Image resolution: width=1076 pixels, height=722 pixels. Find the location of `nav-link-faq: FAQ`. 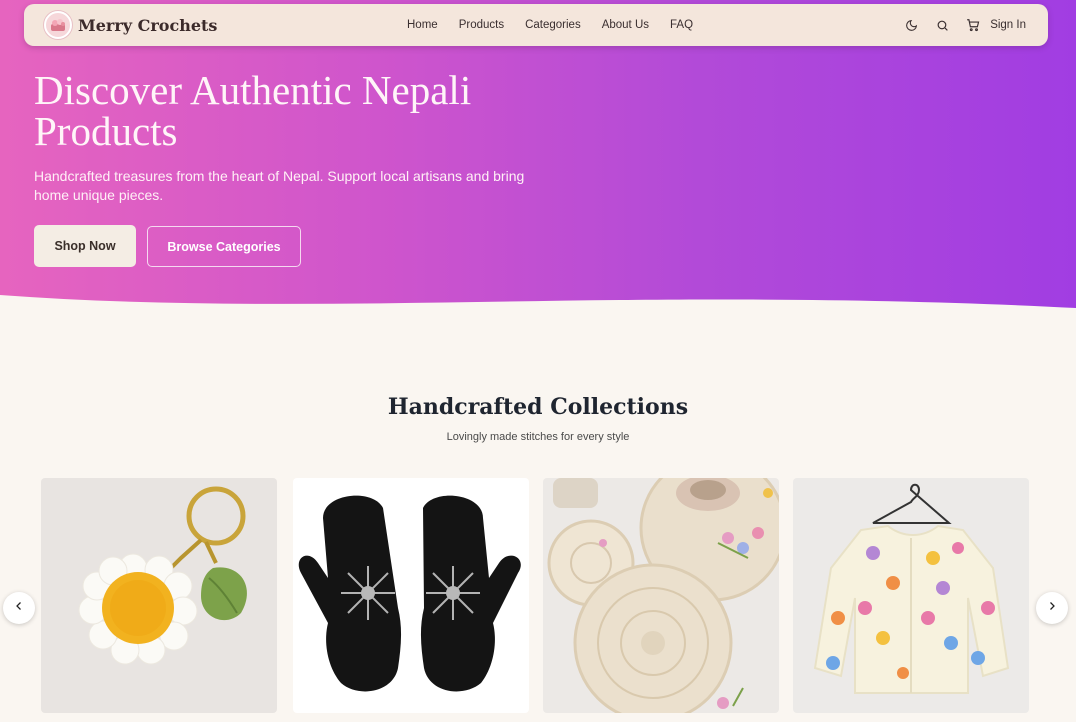

nav-link-faq: FAQ is located at coordinates (681, 25).